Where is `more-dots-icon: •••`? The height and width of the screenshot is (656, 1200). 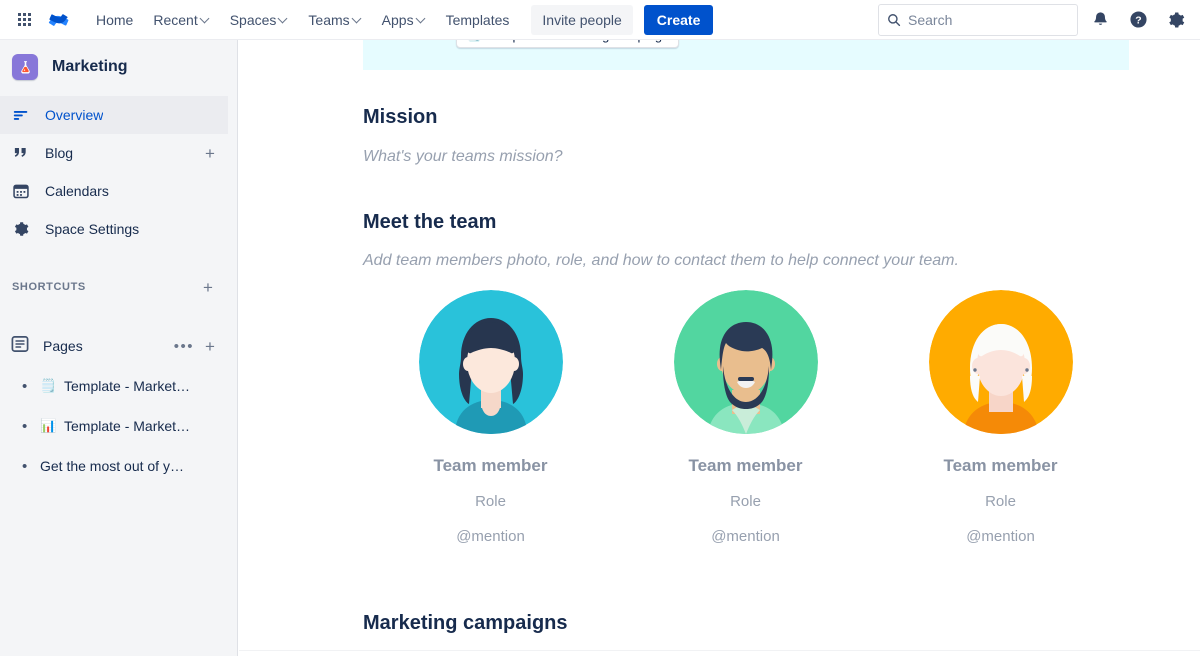
more-dots-icon: ••• is located at coordinates (184, 346).